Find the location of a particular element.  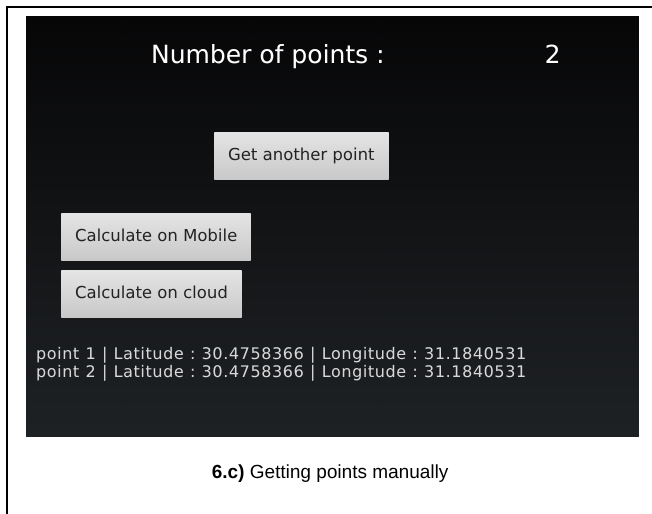

count-label: Number of points : is located at coordinates (268, 55).